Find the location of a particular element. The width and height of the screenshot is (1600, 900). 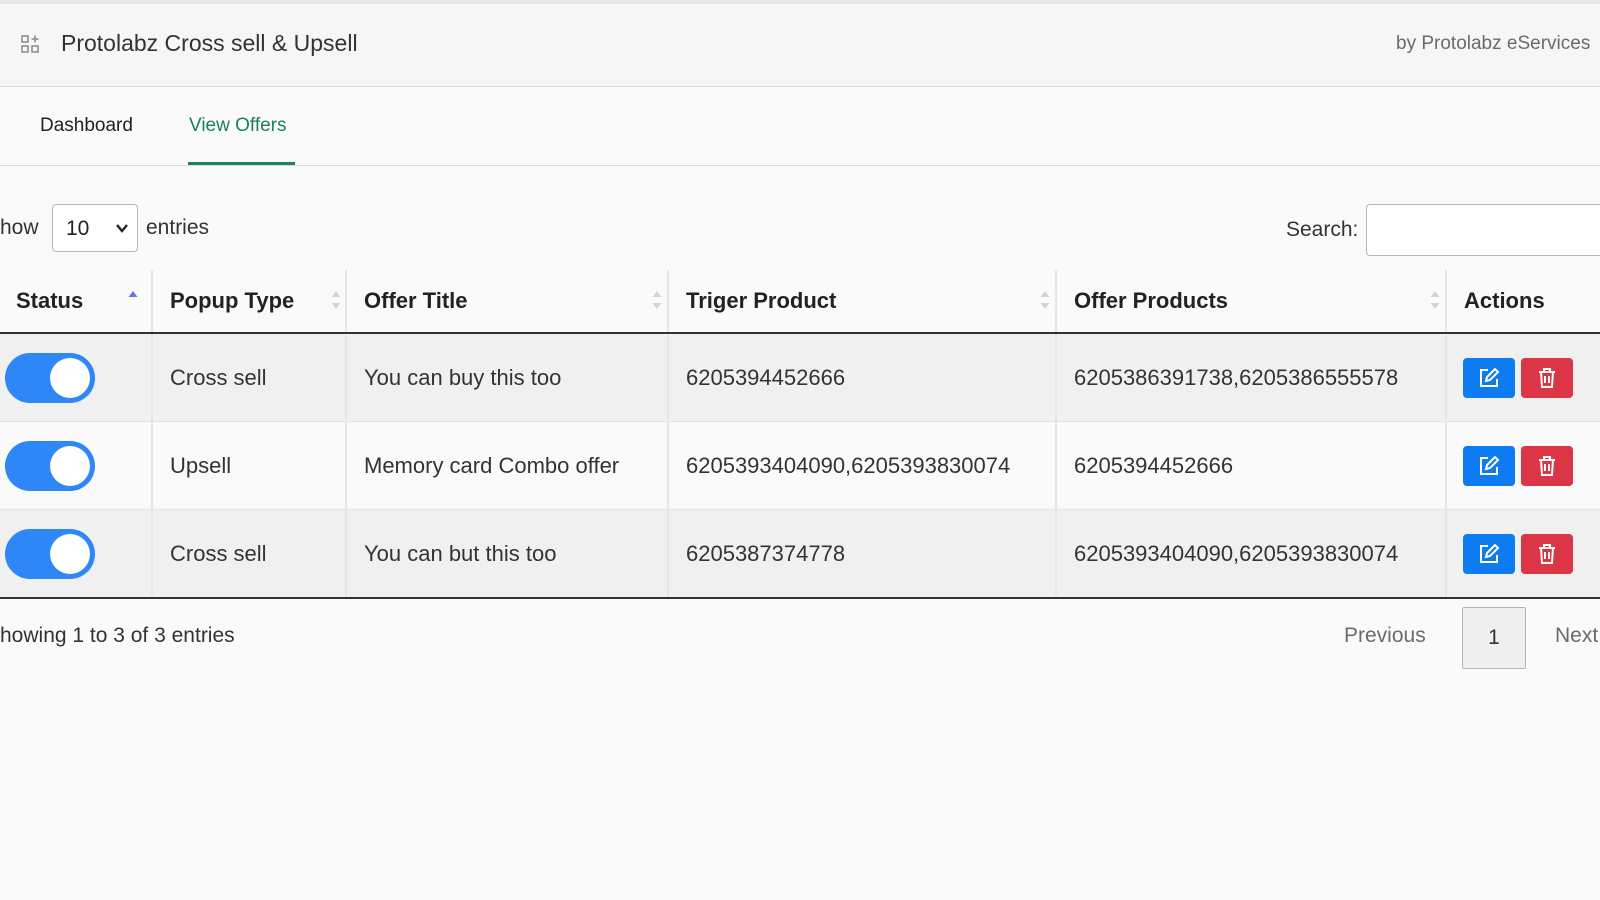

tab-bar: Dashboard View Offers is located at coordinates (800, 126).